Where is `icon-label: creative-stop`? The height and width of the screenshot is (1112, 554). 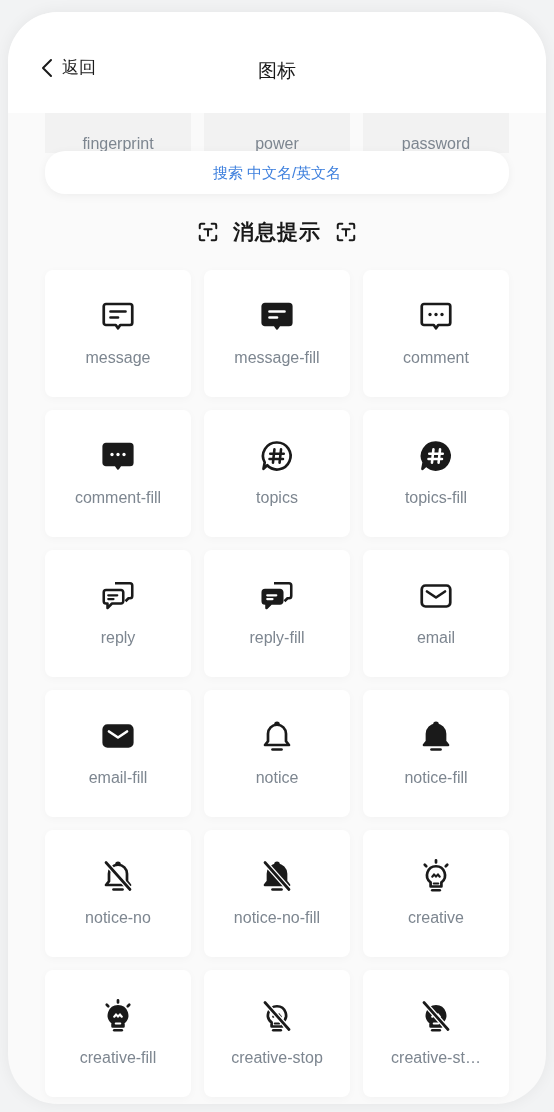 icon-label: creative-stop is located at coordinates (277, 1058).